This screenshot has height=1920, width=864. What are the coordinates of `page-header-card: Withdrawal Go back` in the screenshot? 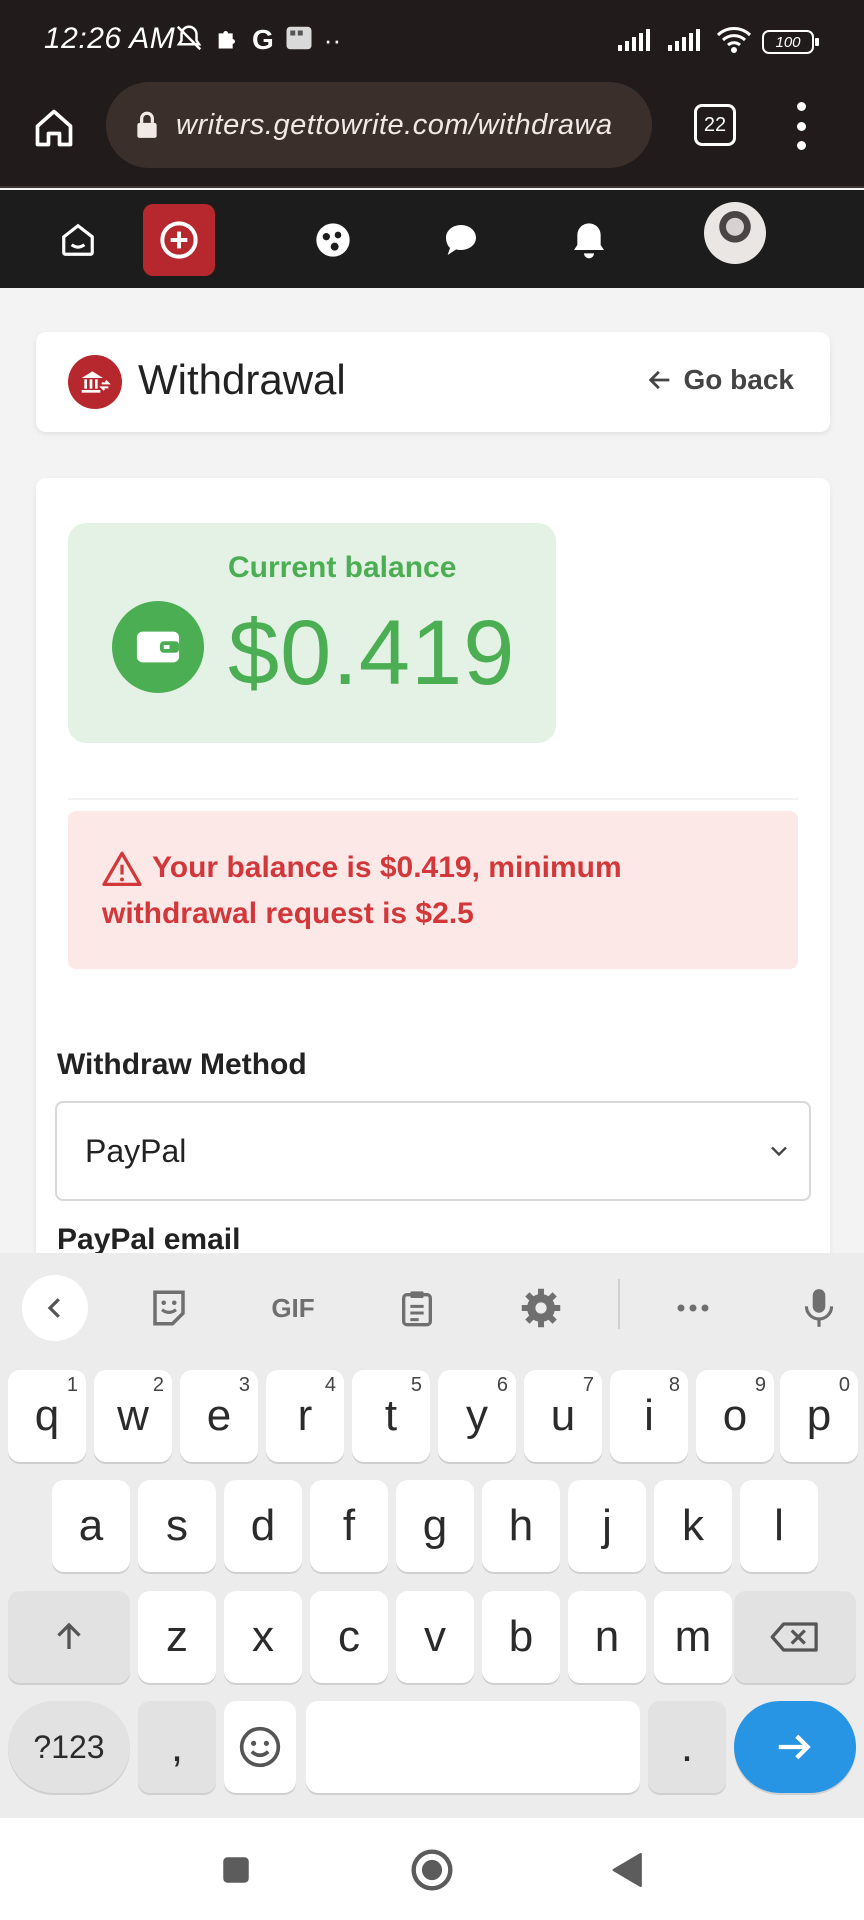 It's located at (433, 382).